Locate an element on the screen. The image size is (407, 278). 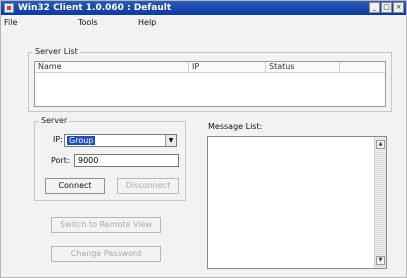
server-list-legend: Server List is located at coordinates (56, 51).